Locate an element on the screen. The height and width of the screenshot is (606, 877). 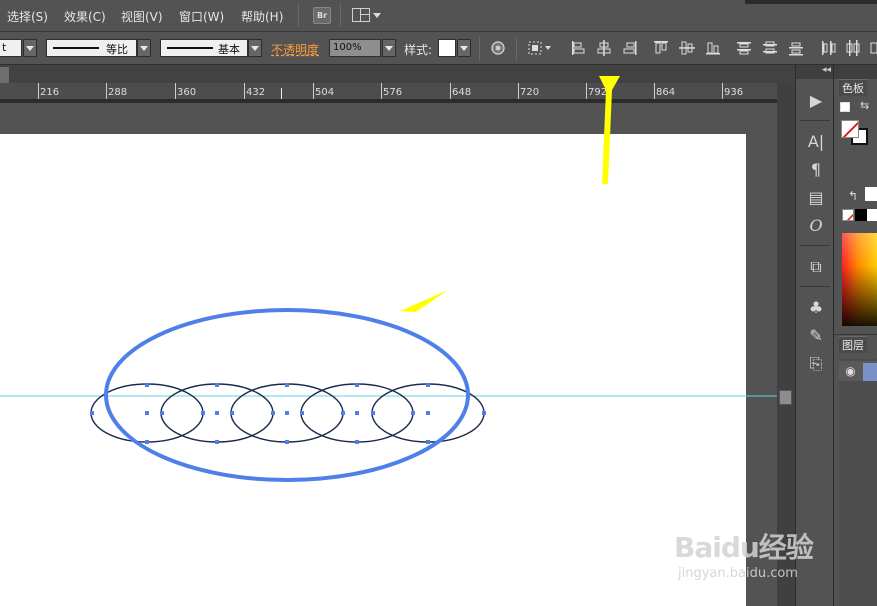
stroke-profile-field: 等比 is located at coordinates (91, 48).